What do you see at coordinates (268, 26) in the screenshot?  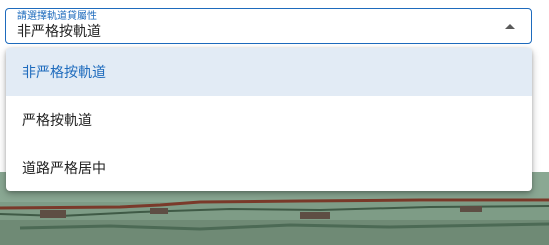 I see `track-attribute-select: 請選擇軌道貸屬性 非严格按軌道` at bounding box center [268, 26].